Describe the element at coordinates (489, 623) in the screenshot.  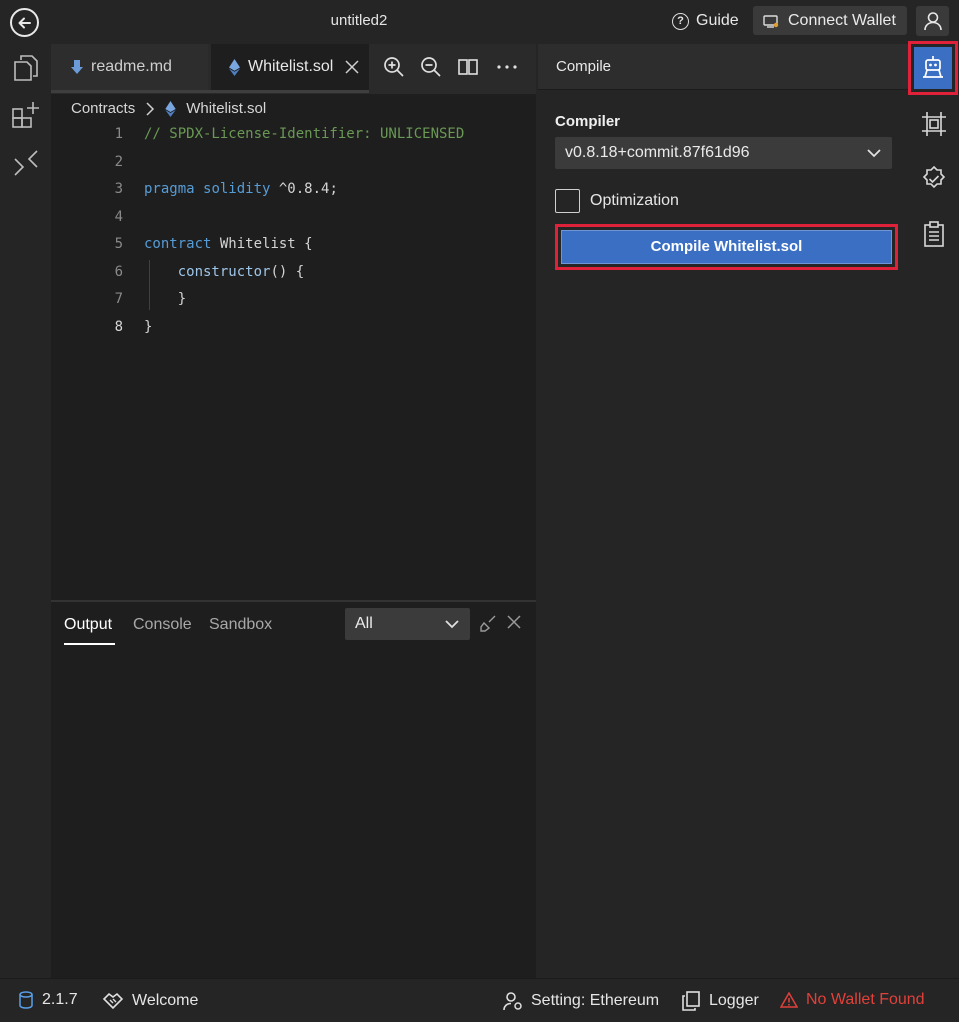
I see `clear-icon` at that location.